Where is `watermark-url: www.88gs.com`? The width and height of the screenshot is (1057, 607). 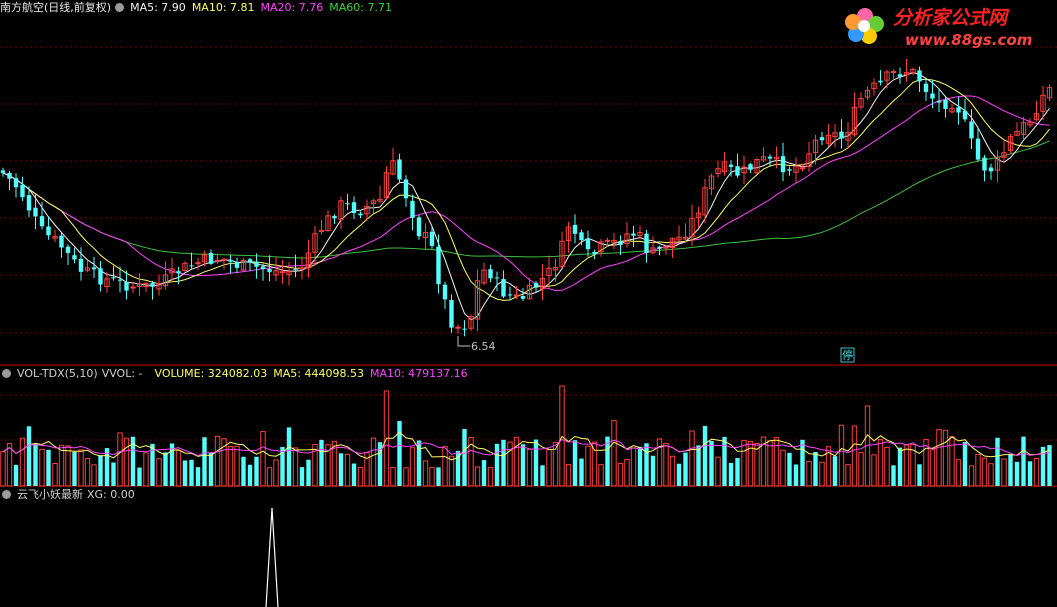 watermark-url: www.88gs.com is located at coordinates (968, 40).